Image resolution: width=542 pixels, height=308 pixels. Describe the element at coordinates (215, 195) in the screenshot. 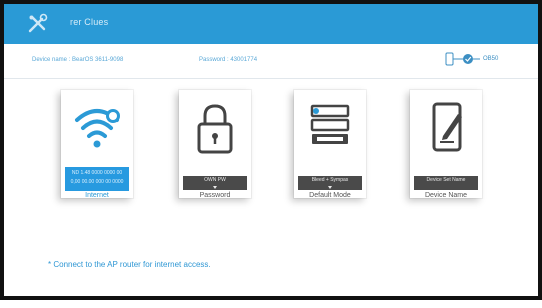

I see `card-caption-password: Password` at that location.